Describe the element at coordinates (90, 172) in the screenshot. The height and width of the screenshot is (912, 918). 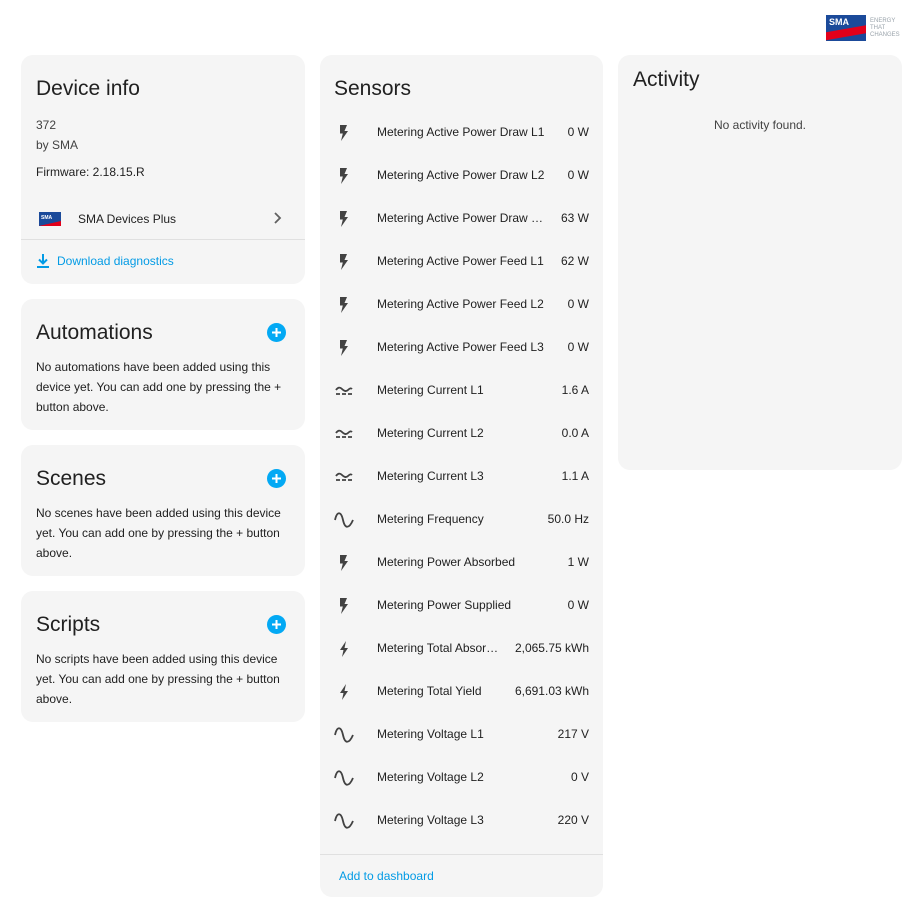
I see `device-firmware: Firmware: 2.18.15.R` at that location.